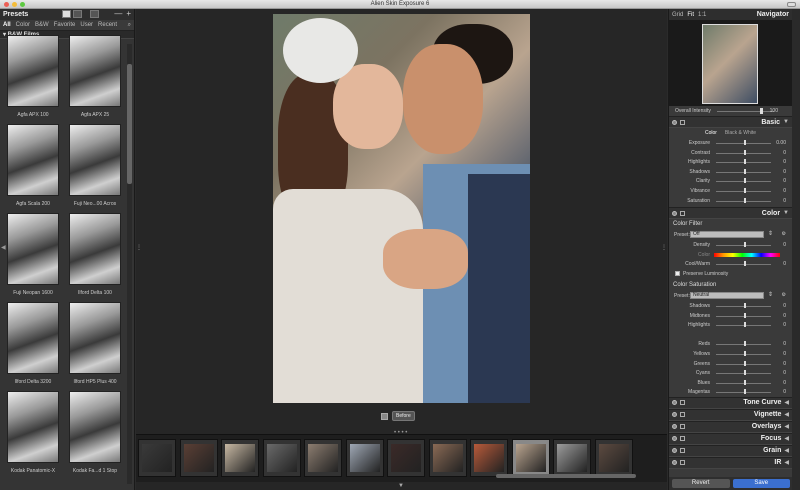 Image resolution: width=800 pixels, height=490 pixels. Describe the element at coordinates (740, 133) in the screenshot. I see `tab-bw-mode: Black & White` at that location.